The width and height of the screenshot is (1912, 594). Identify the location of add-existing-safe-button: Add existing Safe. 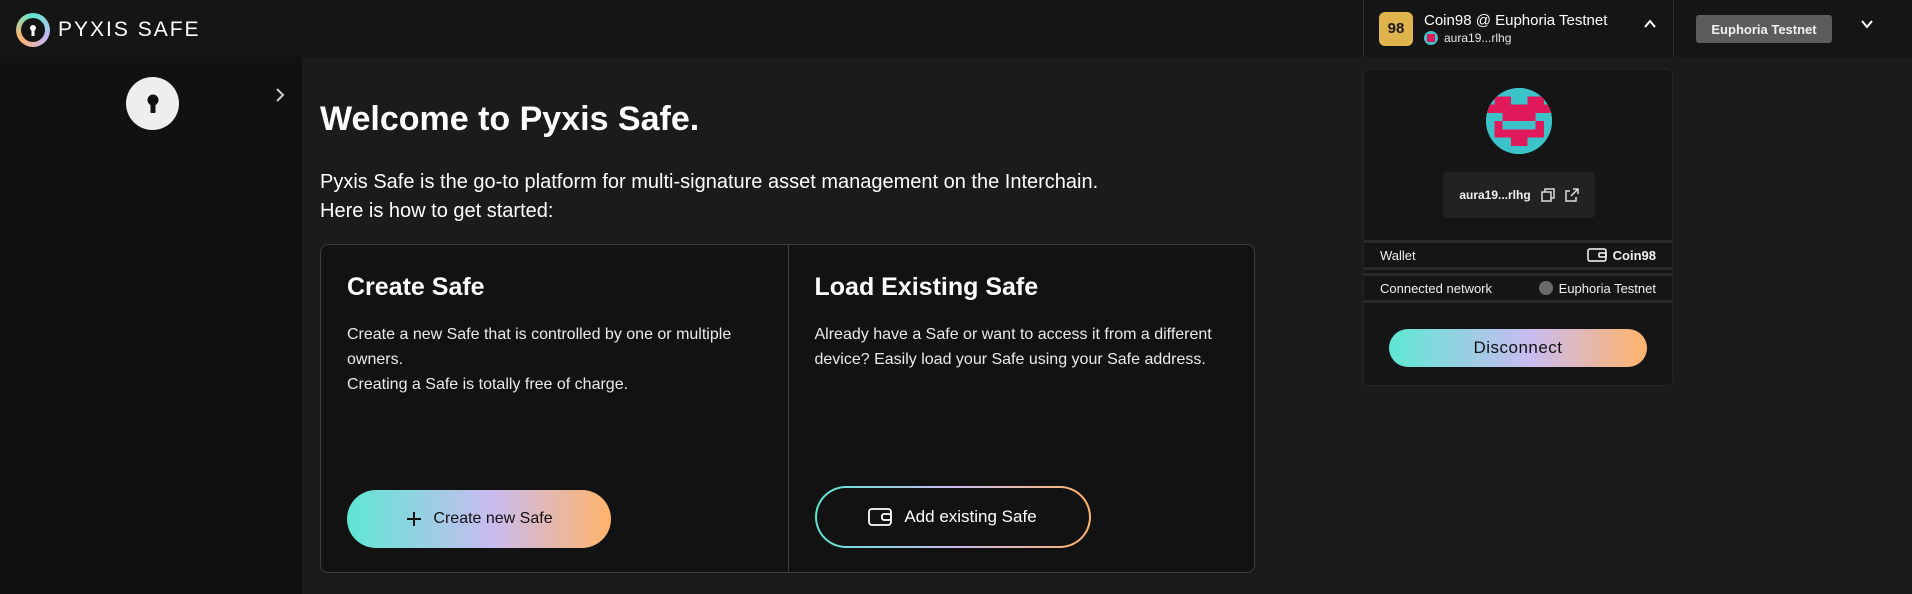
(952, 517).